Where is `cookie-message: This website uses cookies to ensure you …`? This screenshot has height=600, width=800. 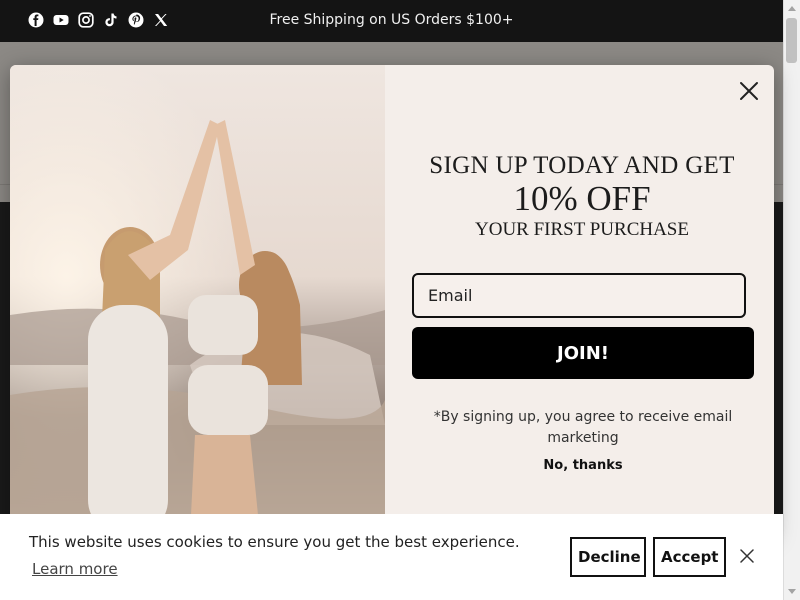 cookie-message: This website uses cookies to ensure you … is located at coordinates (274, 542).